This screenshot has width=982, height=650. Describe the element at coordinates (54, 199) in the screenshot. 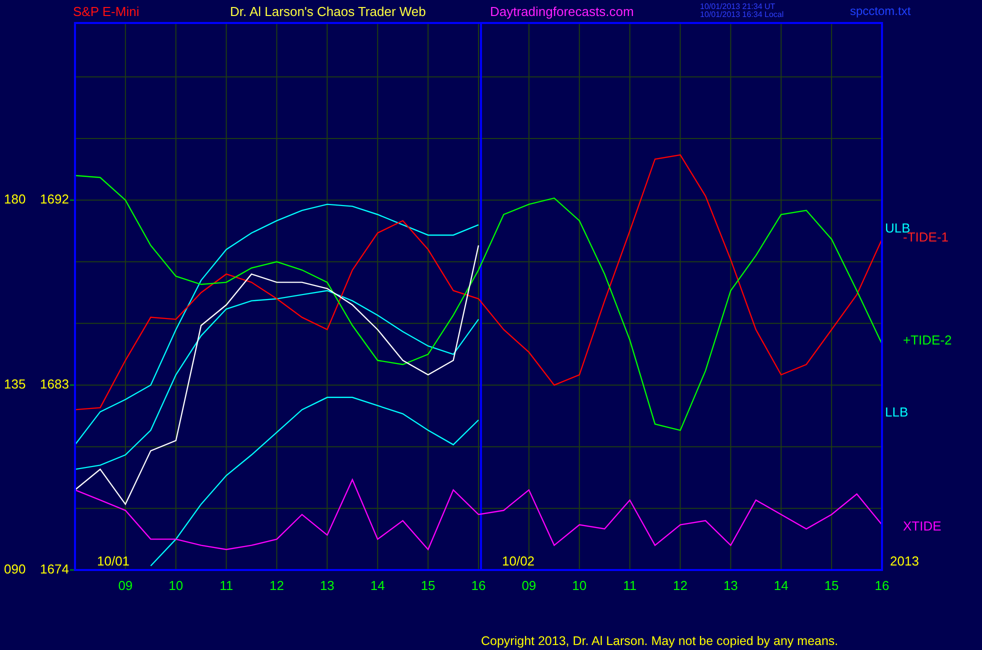

I see `axis-label: 1692` at that location.